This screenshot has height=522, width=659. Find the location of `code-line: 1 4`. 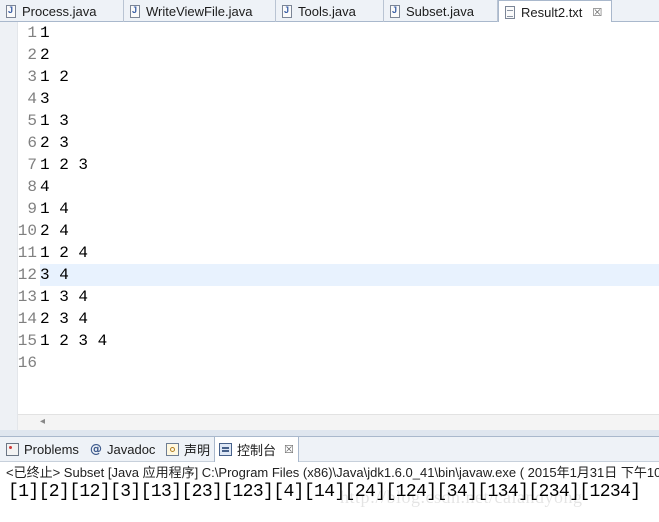

code-line: 1 4 is located at coordinates (54, 209).